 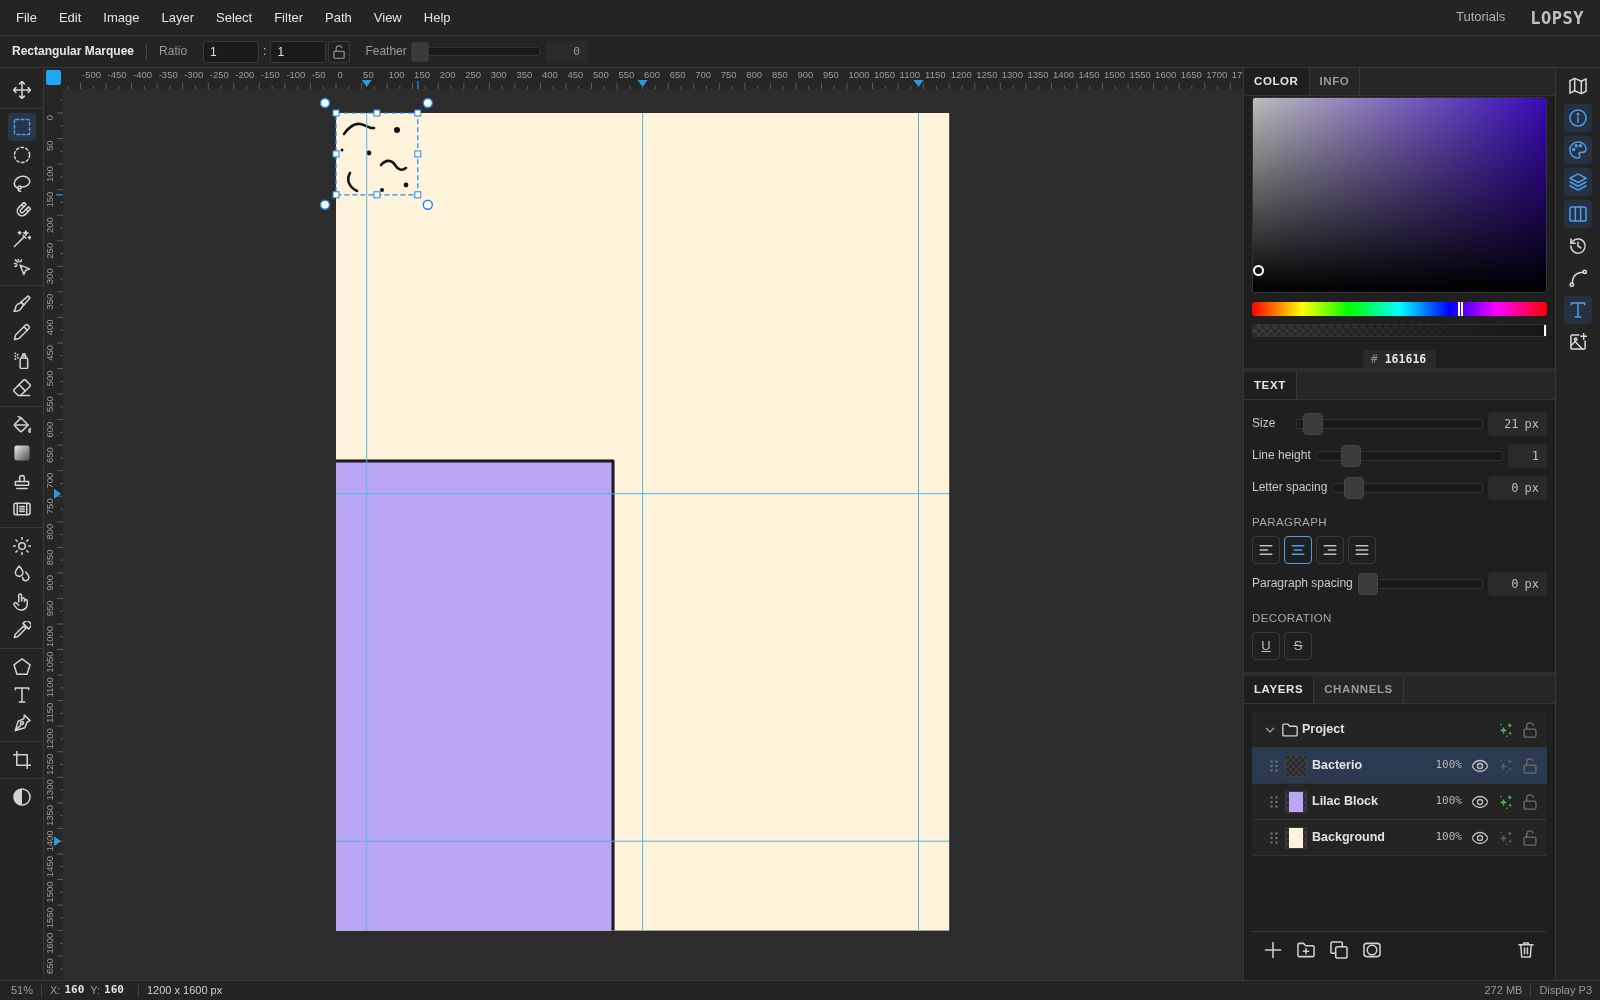 I want to click on menu-item: Help, so click(x=437, y=17).